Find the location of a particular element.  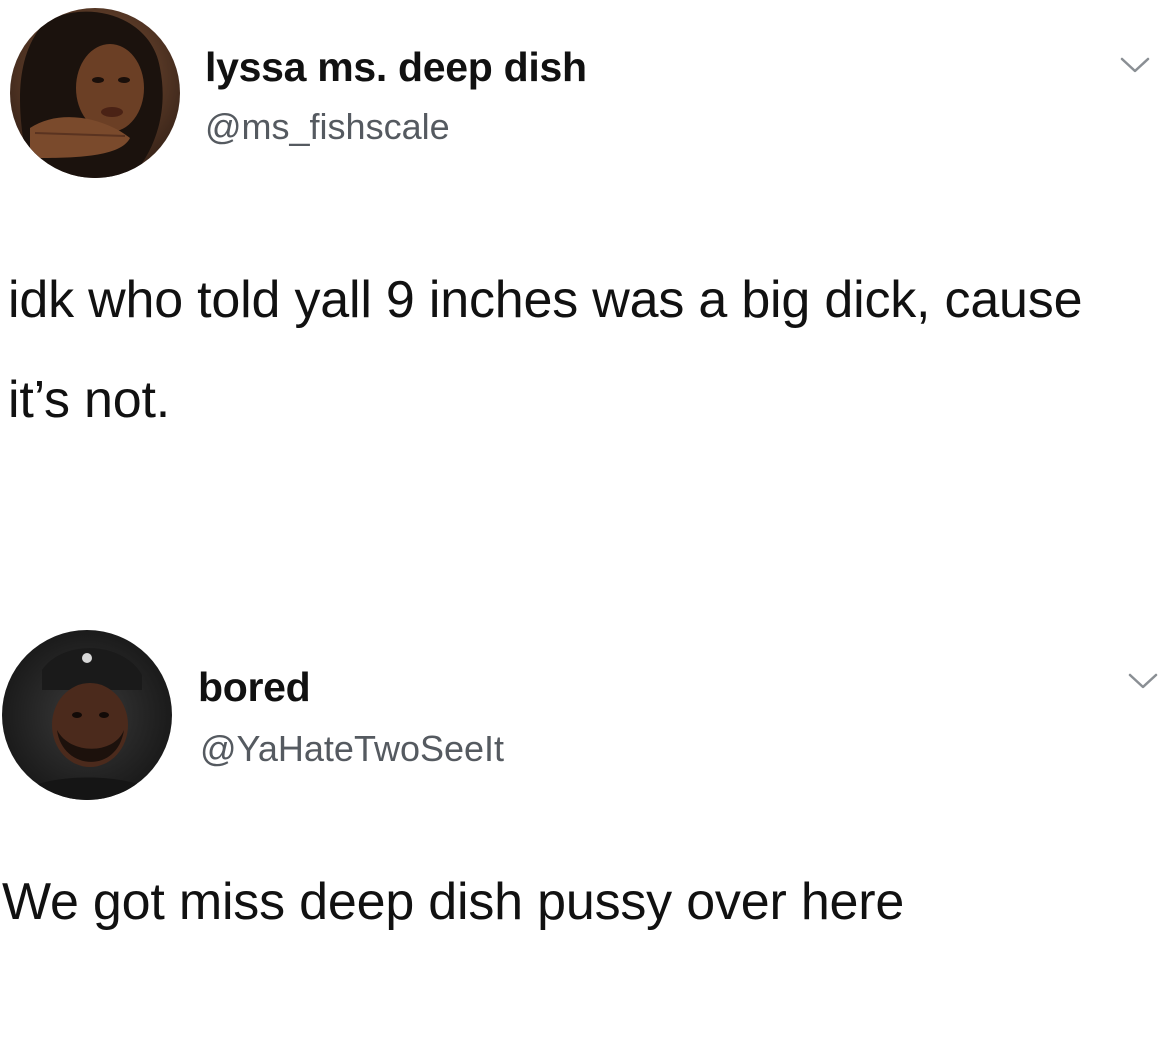

user-handle: @YaHateTwoSeeIt is located at coordinates (352, 749).